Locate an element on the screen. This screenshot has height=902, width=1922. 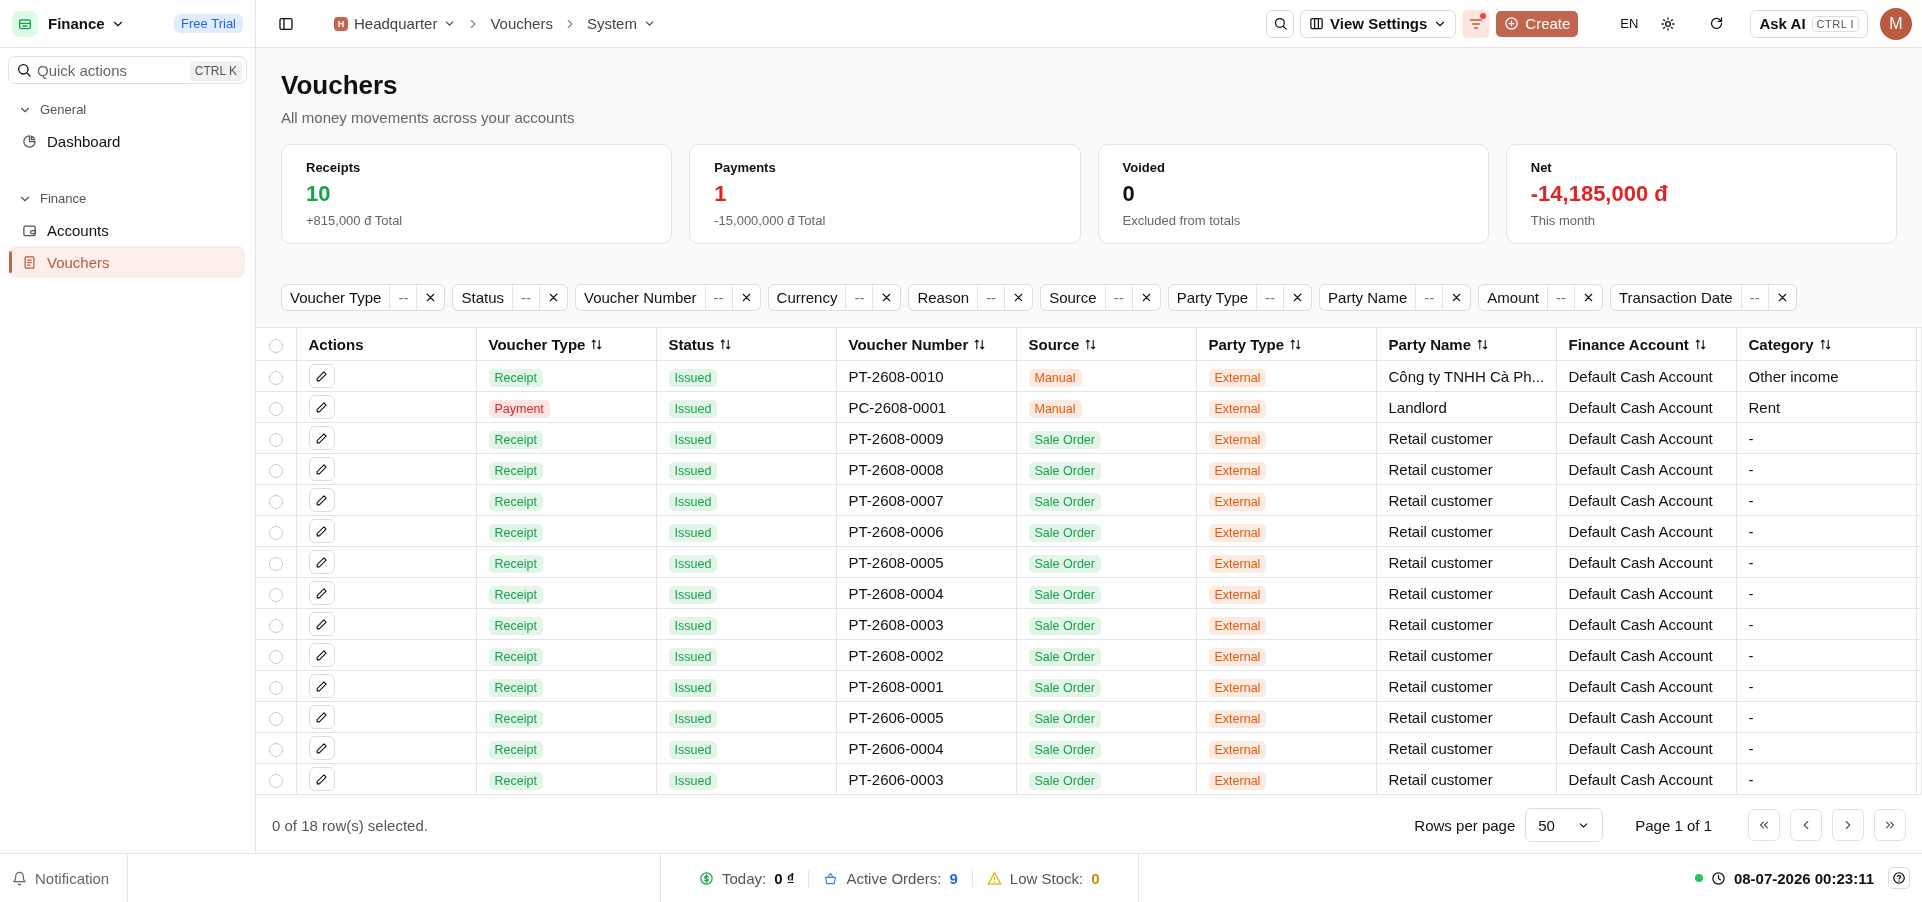
table-cell: PT-2606-0005 is located at coordinates (896, 717).